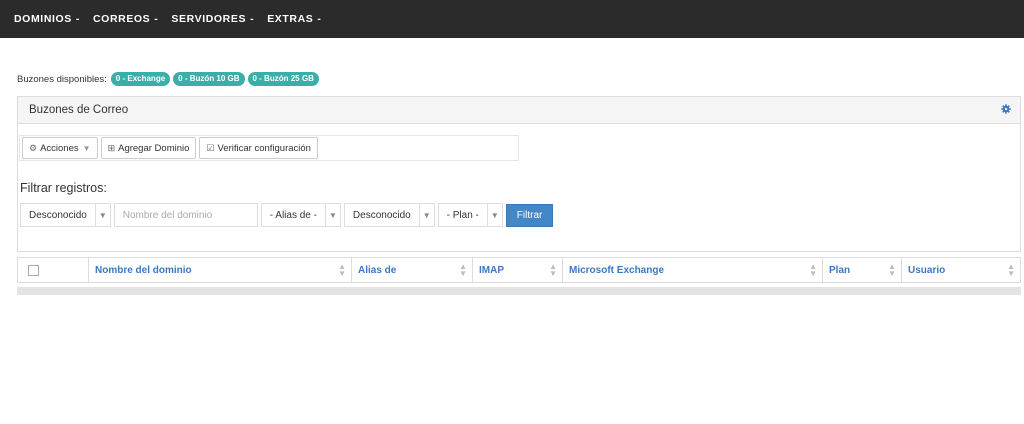 The width and height of the screenshot is (1024, 424). I want to click on panel-title: Buzones de Correo, so click(79, 110).